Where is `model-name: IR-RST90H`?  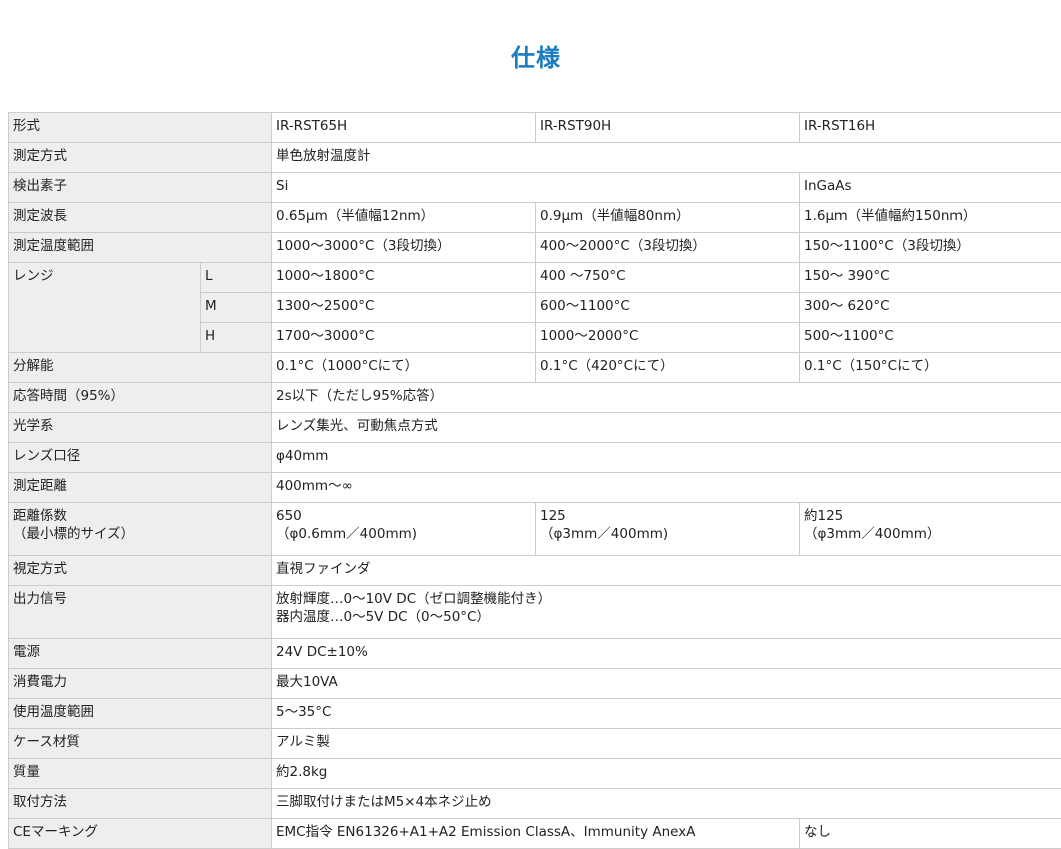
model-name: IR-RST90H is located at coordinates (668, 128).